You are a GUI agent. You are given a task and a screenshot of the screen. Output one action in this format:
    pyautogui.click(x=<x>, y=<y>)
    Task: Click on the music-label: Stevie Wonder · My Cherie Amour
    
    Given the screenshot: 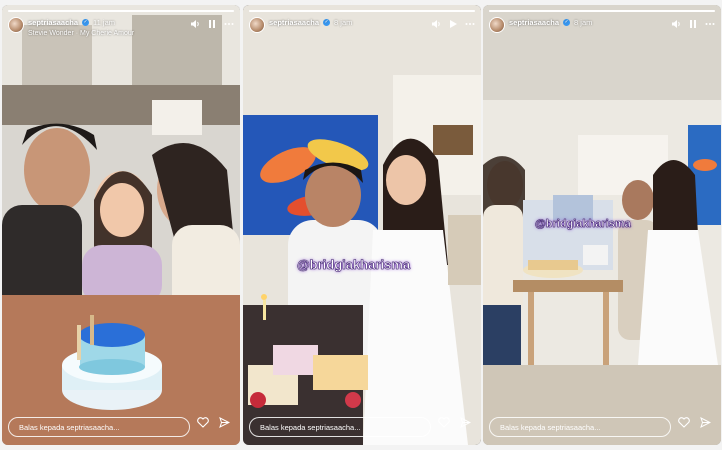 What is the action you would take?
    pyautogui.click(x=81, y=33)
    